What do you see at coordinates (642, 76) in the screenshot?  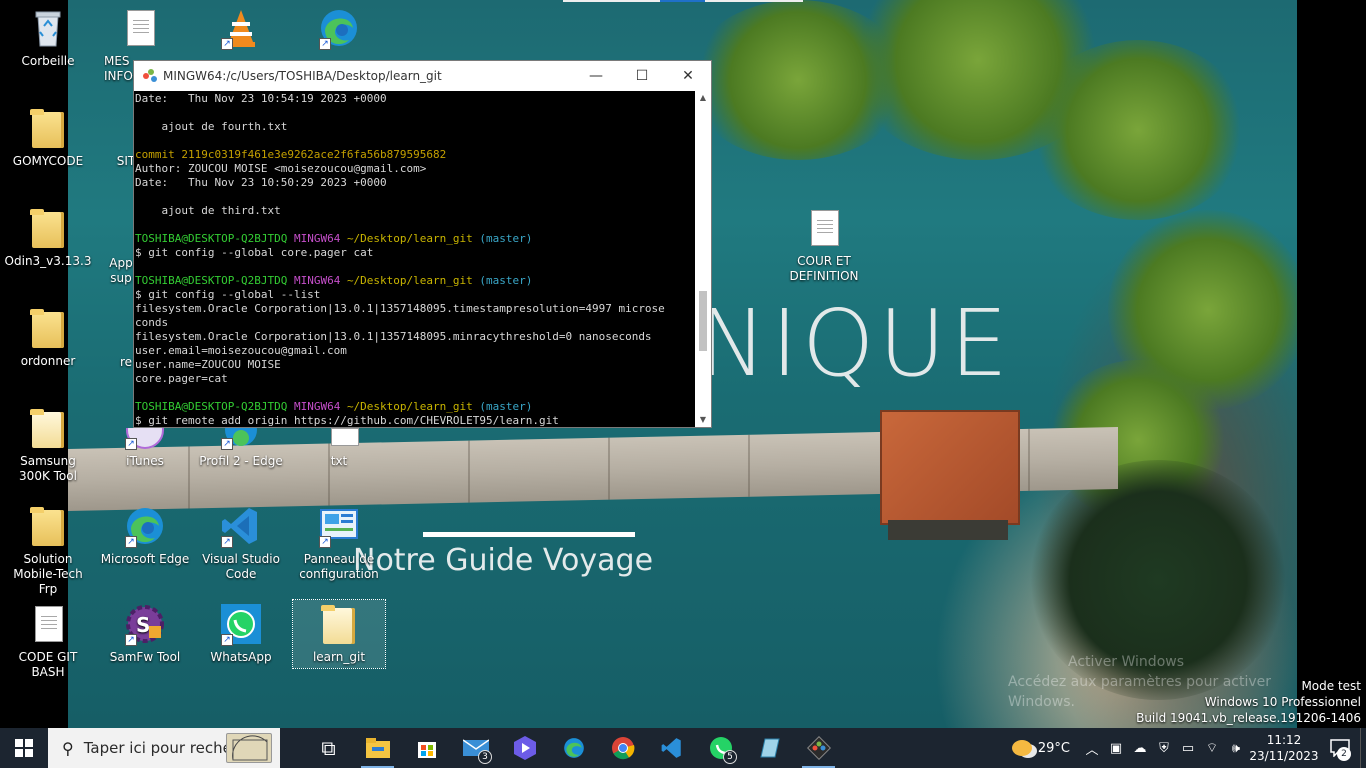 I see `maximize-button: ☐` at bounding box center [642, 76].